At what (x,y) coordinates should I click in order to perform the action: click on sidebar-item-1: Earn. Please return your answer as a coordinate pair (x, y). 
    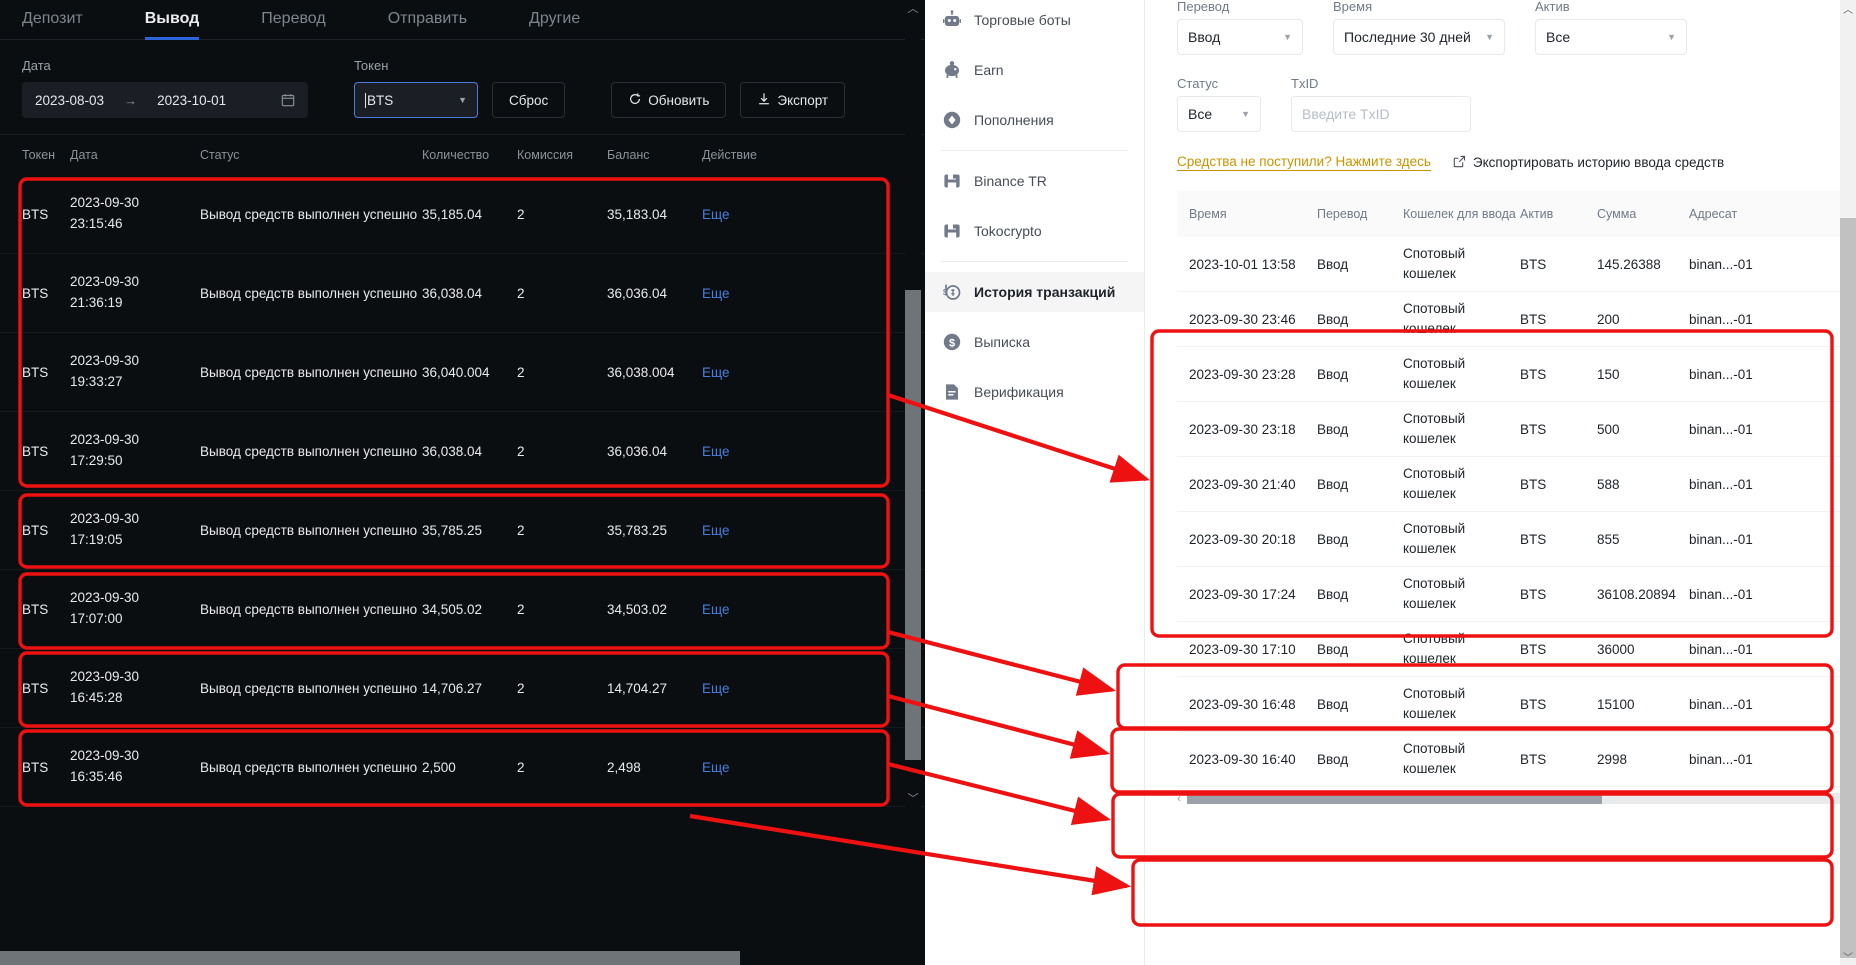
    Looking at the image, I should click on (1034, 70).